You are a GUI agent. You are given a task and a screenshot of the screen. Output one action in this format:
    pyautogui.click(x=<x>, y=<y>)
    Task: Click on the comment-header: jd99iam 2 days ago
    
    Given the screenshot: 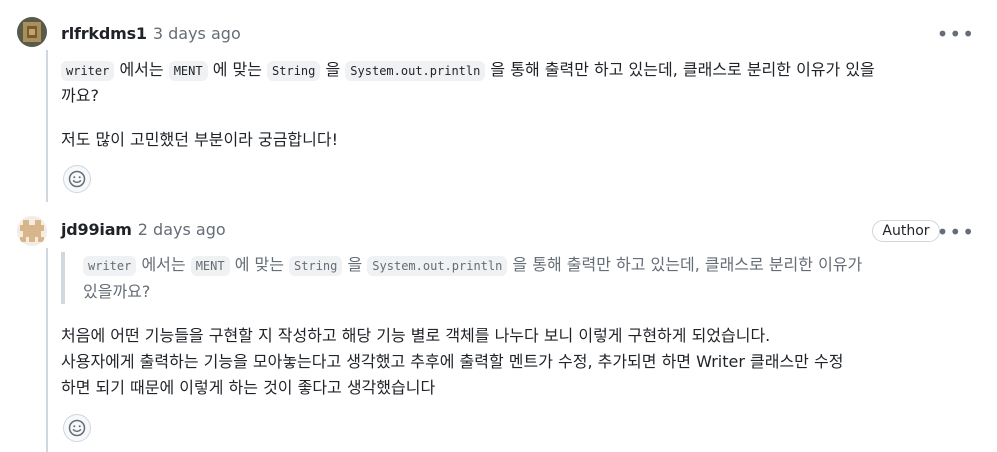 What is the action you would take?
    pyautogui.click(x=143, y=229)
    